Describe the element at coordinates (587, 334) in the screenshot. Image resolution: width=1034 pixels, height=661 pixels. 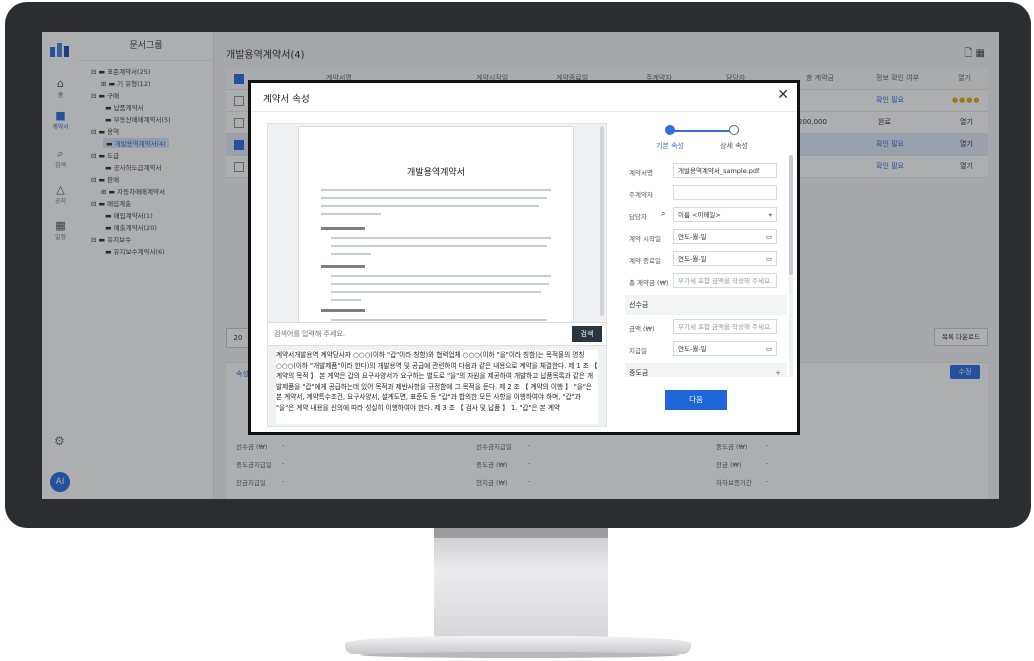
I see `search-button: 검색` at that location.